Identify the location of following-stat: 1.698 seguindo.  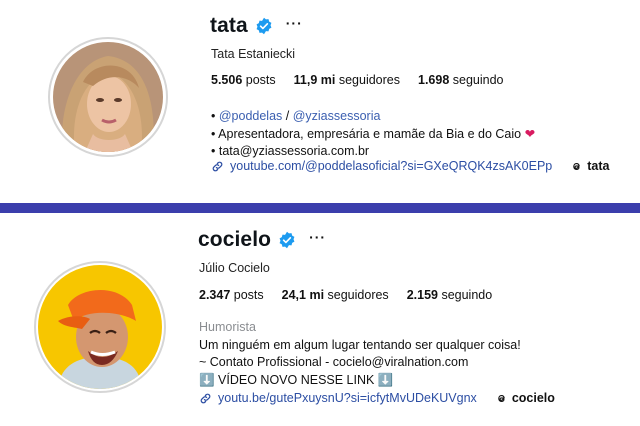
(461, 80).